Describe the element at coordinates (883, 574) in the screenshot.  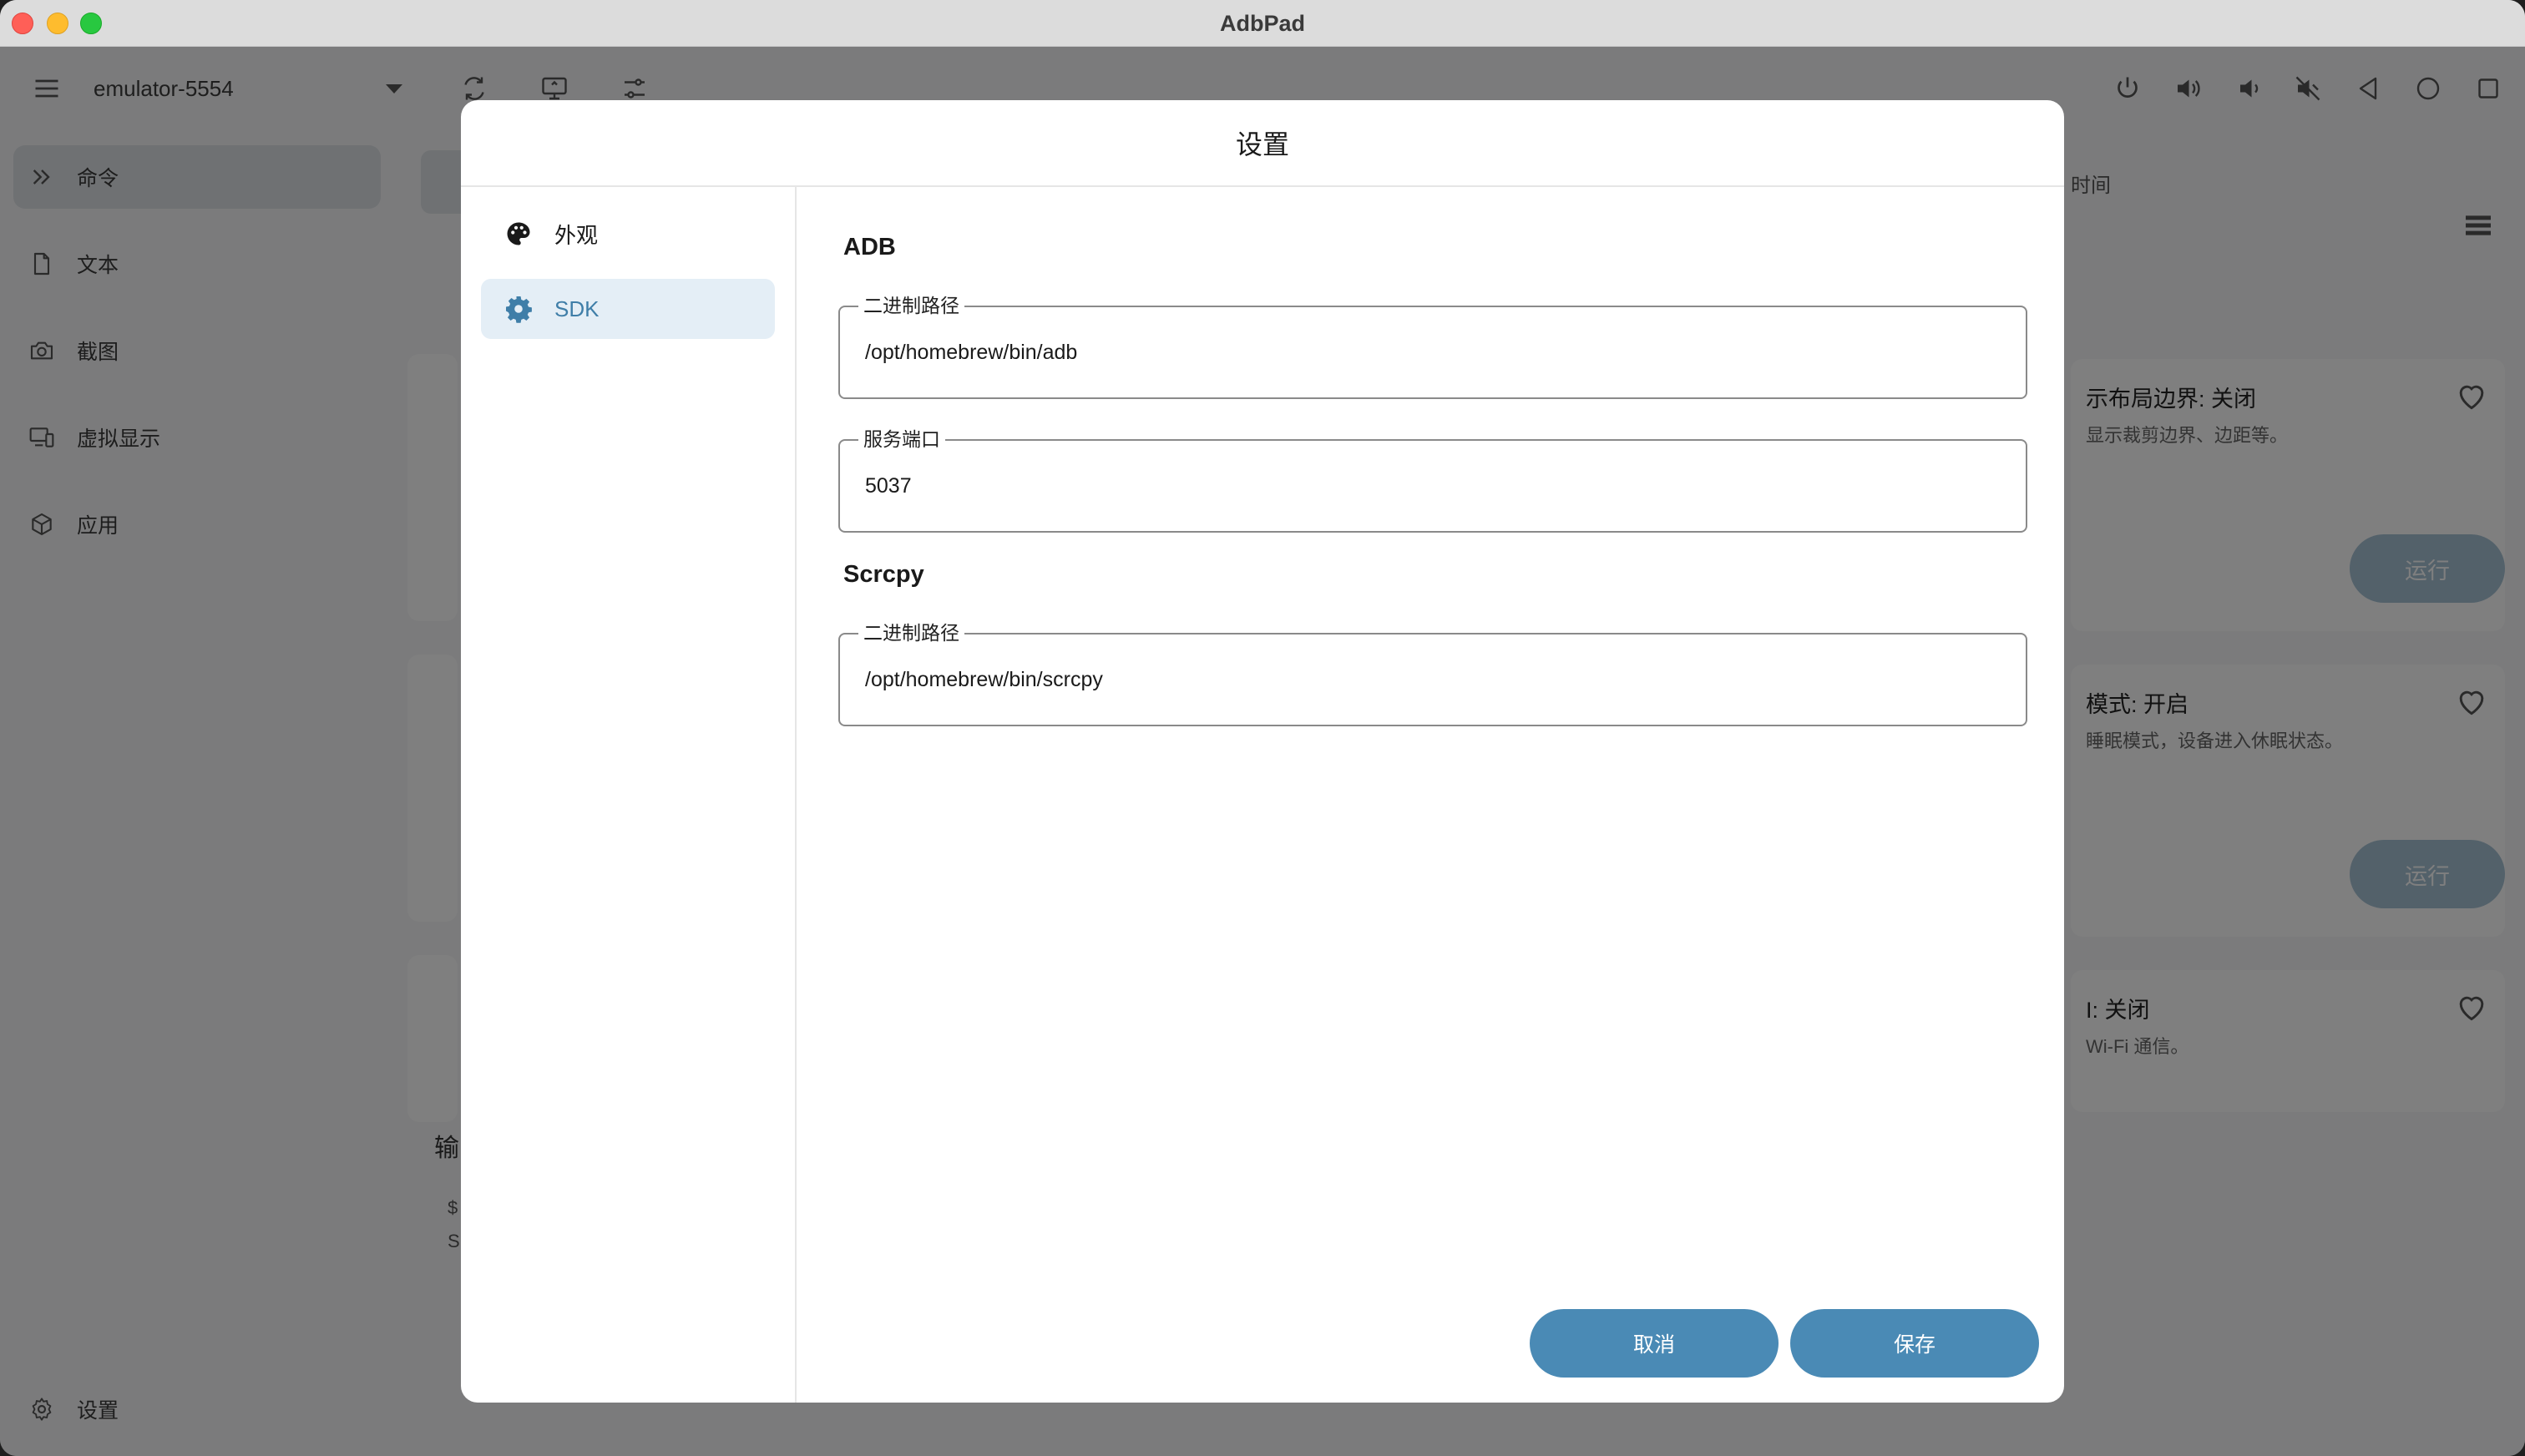
I see `section-title-scrcpy: Scrcpy` at that location.